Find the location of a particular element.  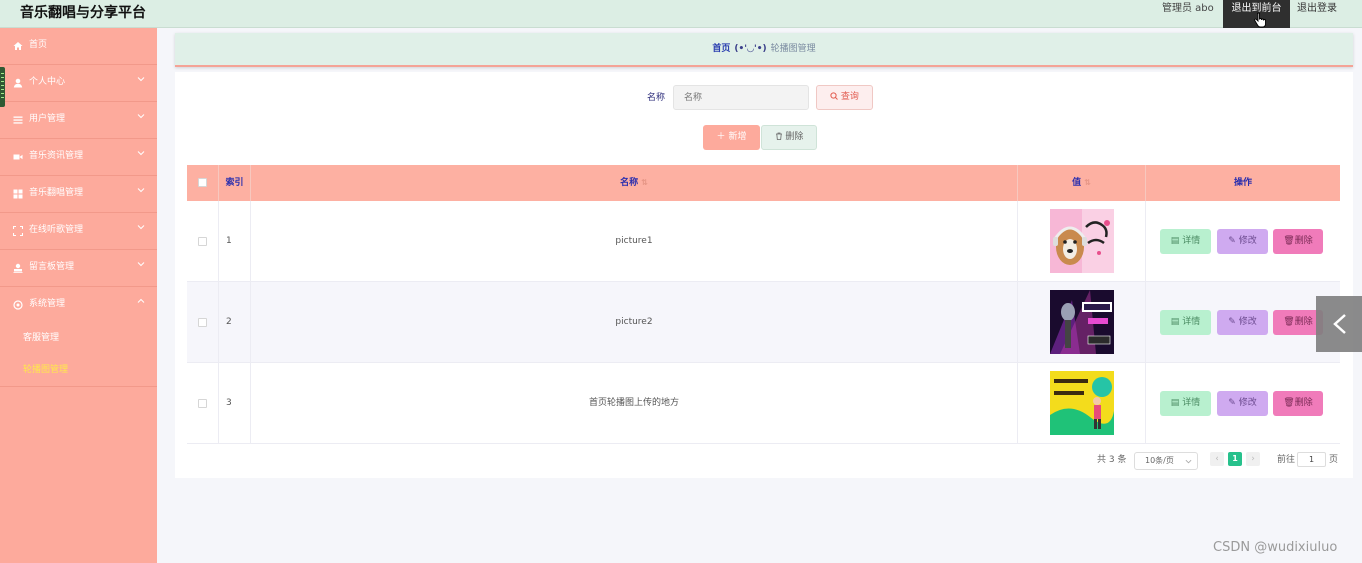

header-select-all is located at coordinates (203, 183).